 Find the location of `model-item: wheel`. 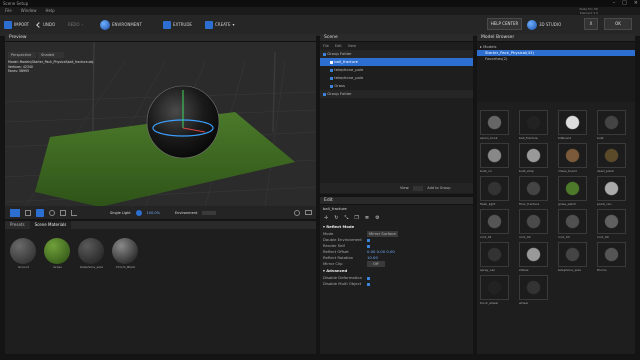

model-item: wheel is located at coordinates (537, 290).